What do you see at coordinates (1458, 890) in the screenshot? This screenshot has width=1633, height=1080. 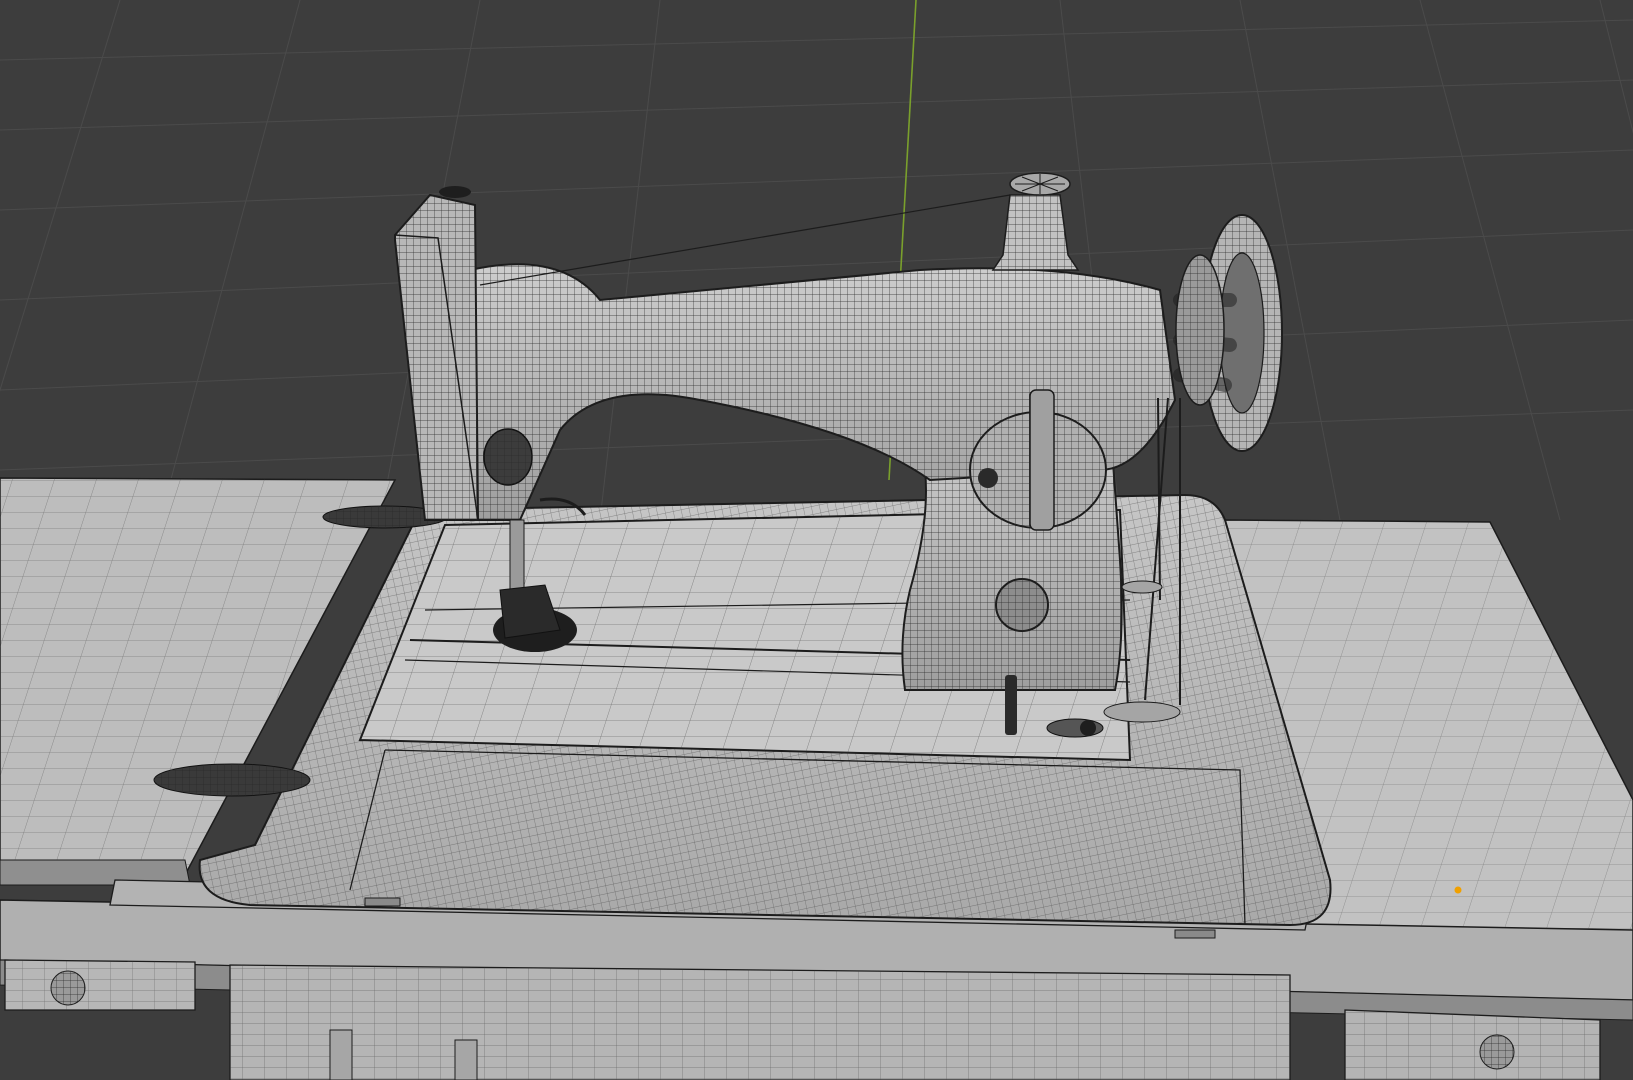 I see `origin-dot-icon` at bounding box center [1458, 890].